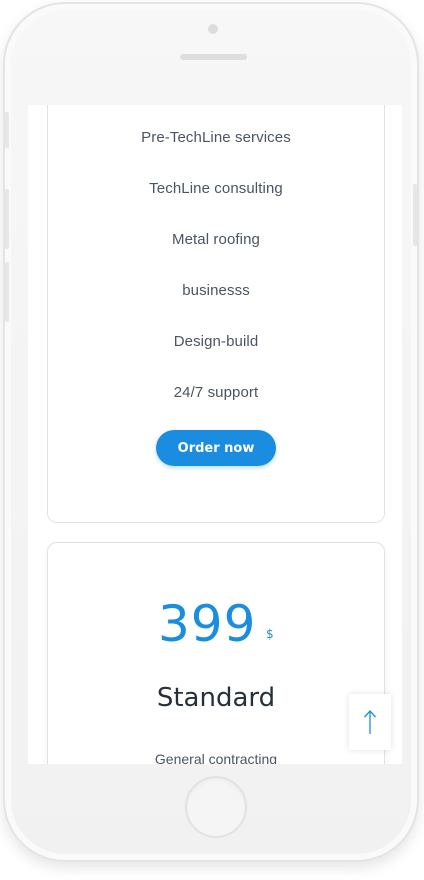  What do you see at coordinates (215, 239) in the screenshot?
I see `feature-item: Metal roofing` at bounding box center [215, 239].